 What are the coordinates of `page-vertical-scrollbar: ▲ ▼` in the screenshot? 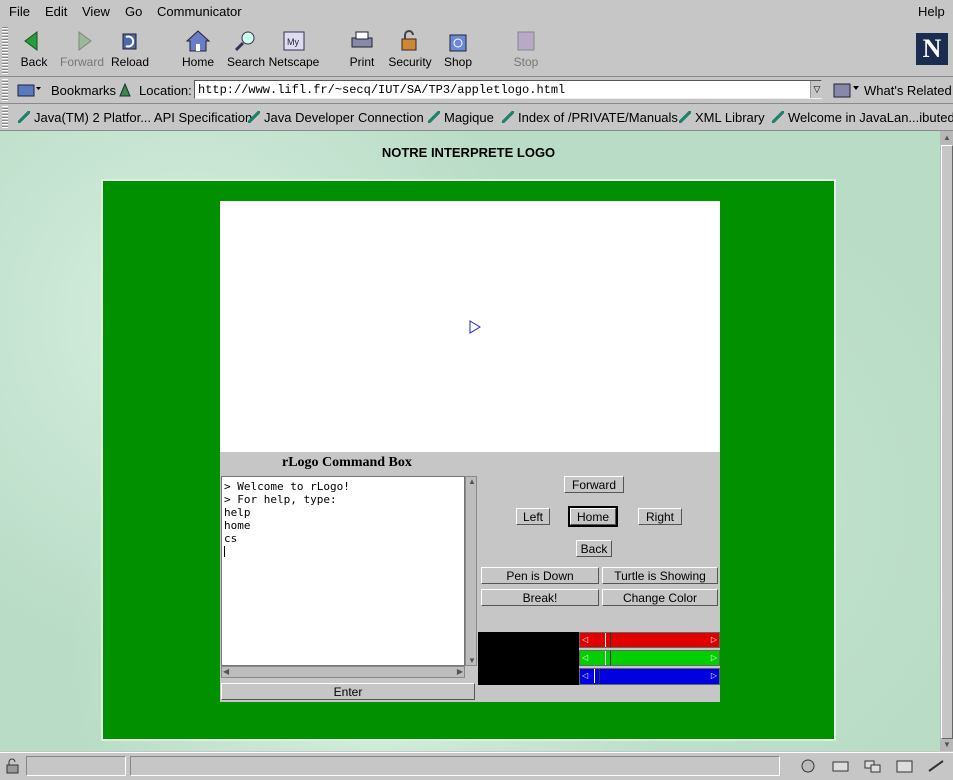 It's located at (946, 441).